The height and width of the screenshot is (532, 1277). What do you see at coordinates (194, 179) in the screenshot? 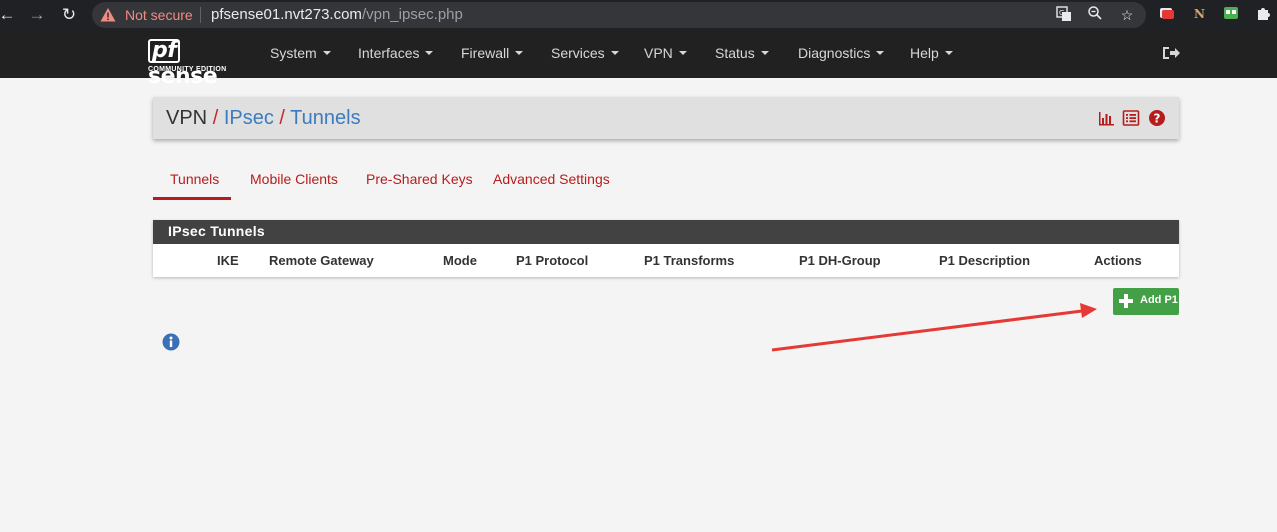
I see `tab-tunnels: Tunnels` at bounding box center [194, 179].